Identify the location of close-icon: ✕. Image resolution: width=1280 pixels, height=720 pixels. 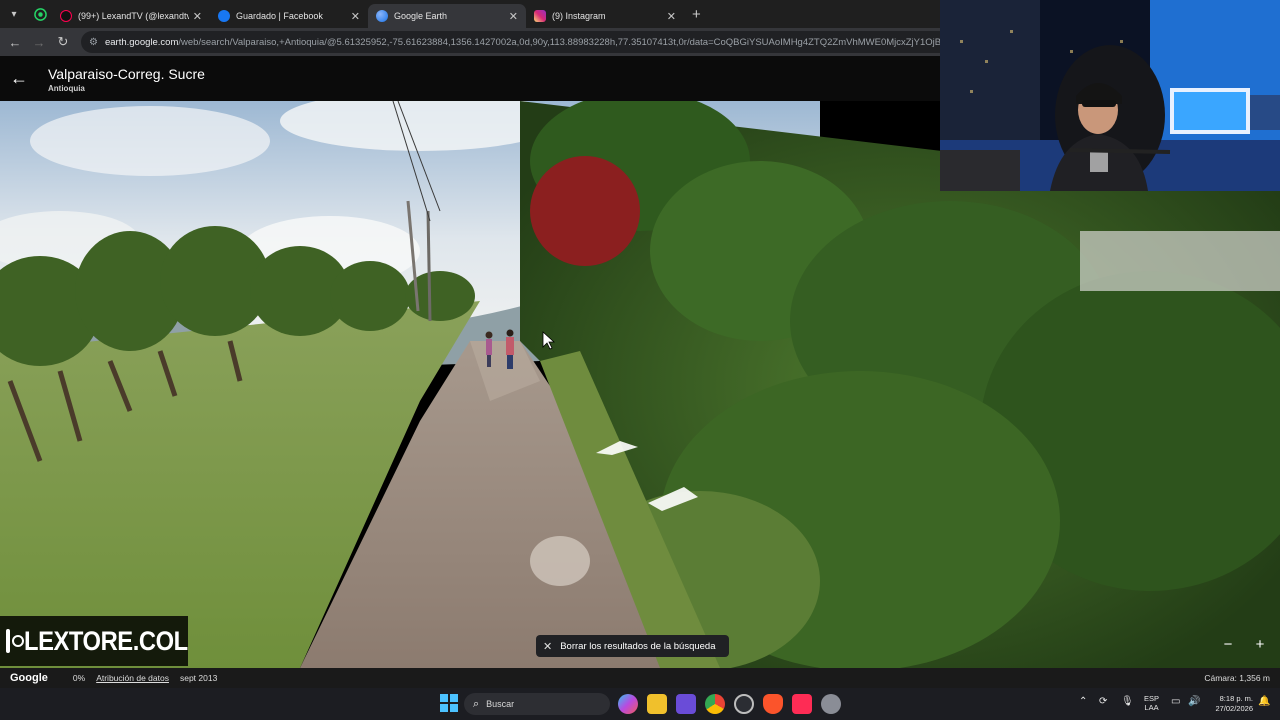
(548, 646).